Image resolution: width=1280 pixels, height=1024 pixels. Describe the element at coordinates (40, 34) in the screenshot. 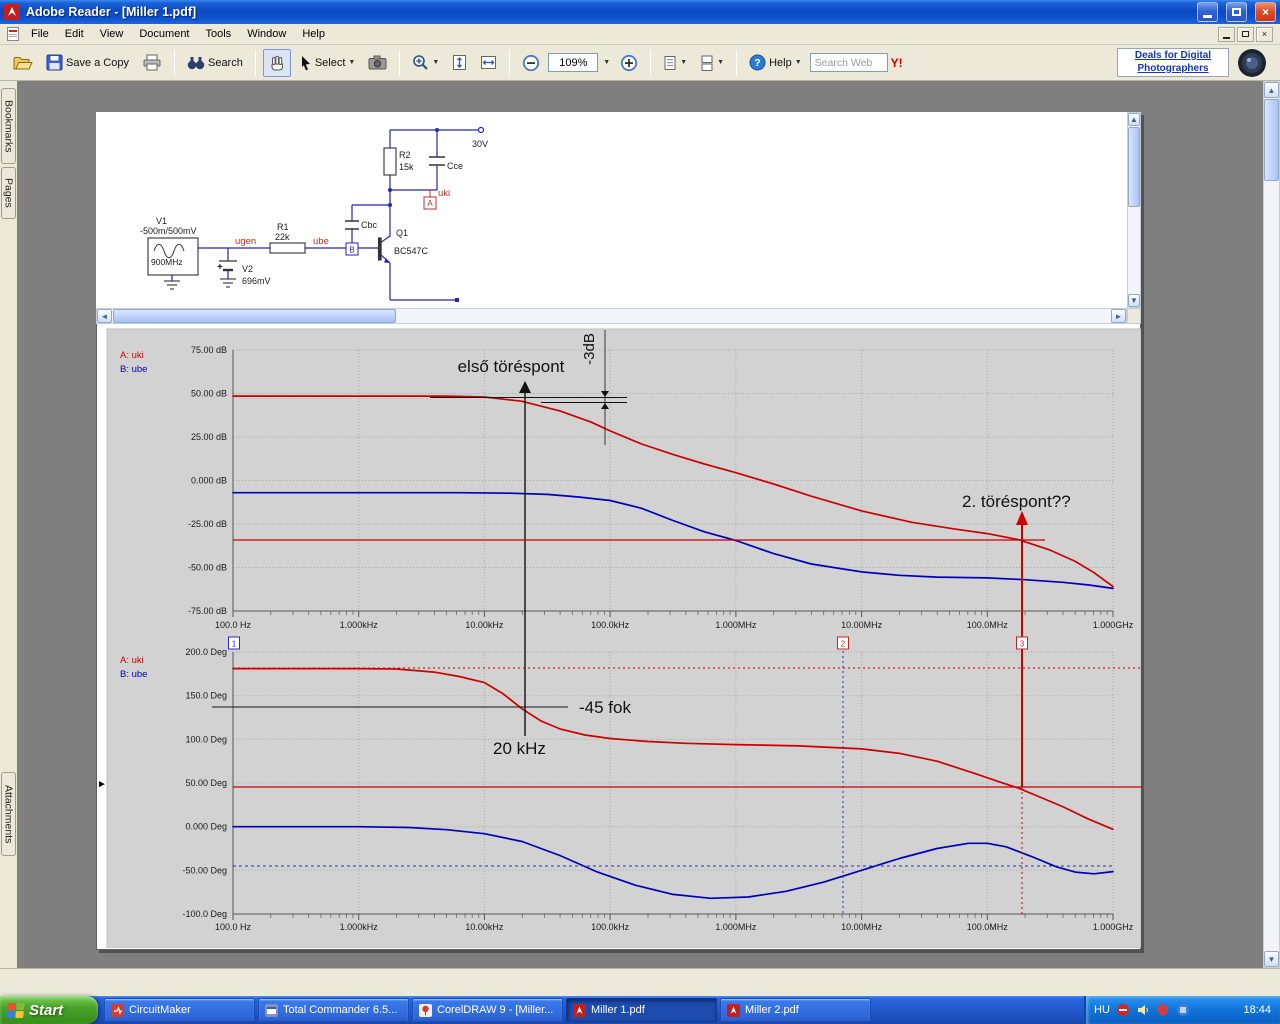

I see `menu-file: File` at that location.